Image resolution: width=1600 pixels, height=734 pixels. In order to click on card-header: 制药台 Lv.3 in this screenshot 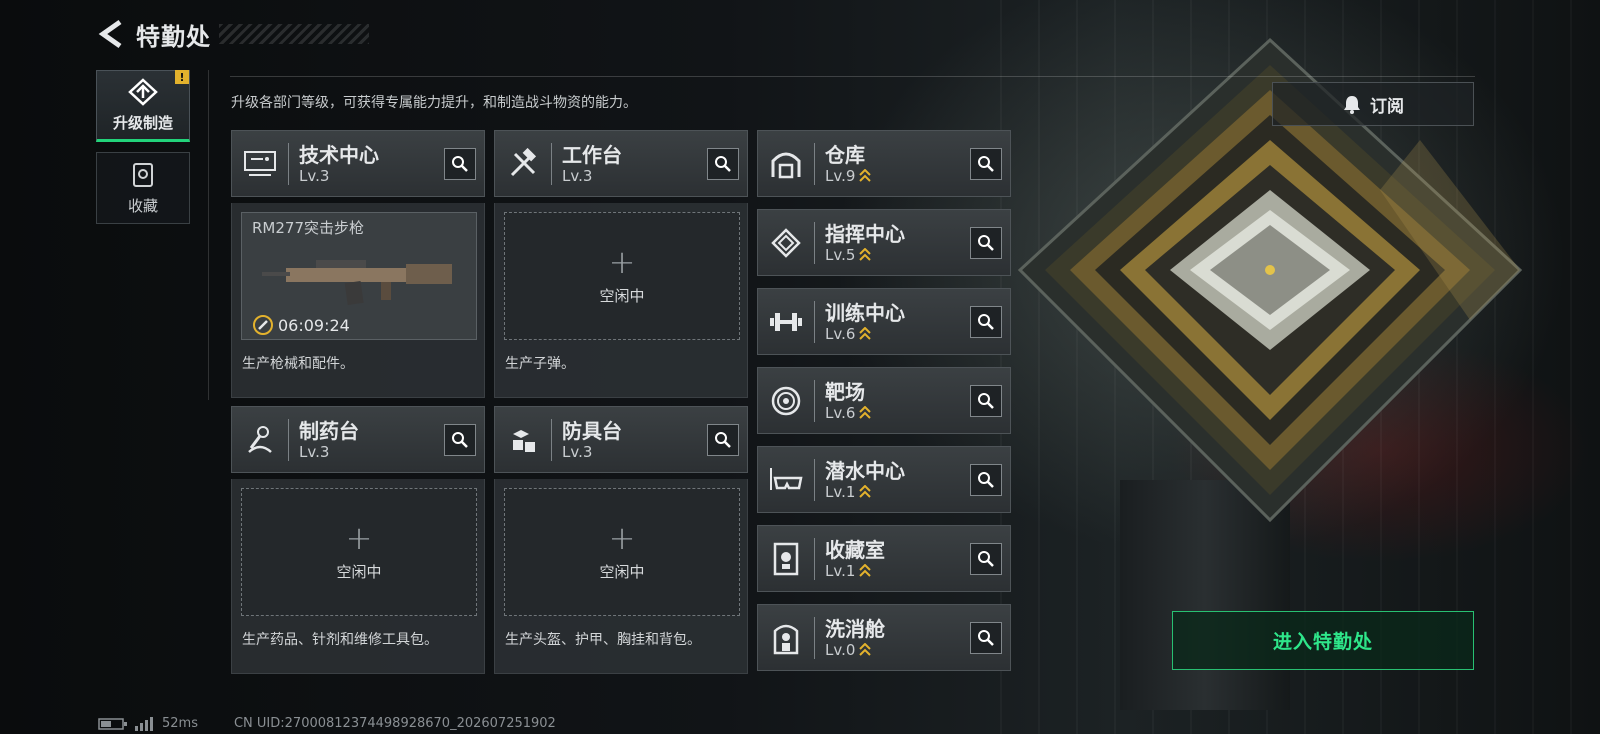, I will do `click(358, 439)`.